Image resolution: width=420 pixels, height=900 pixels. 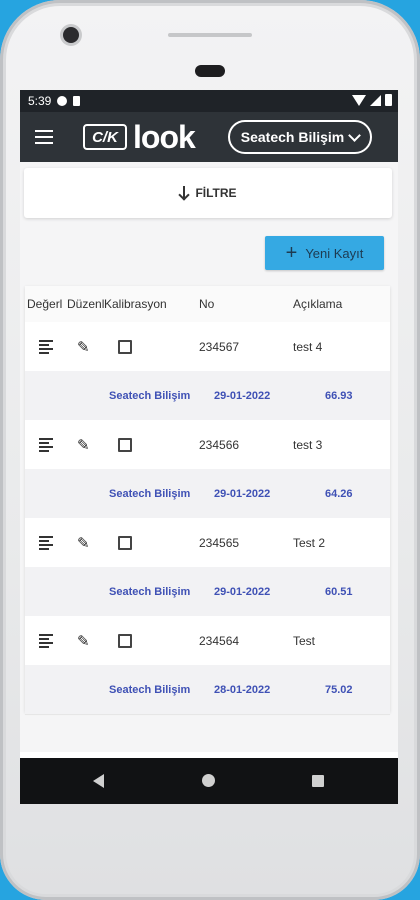 What do you see at coordinates (355, 135) in the screenshot?
I see `chevron-down-icon` at bounding box center [355, 135].